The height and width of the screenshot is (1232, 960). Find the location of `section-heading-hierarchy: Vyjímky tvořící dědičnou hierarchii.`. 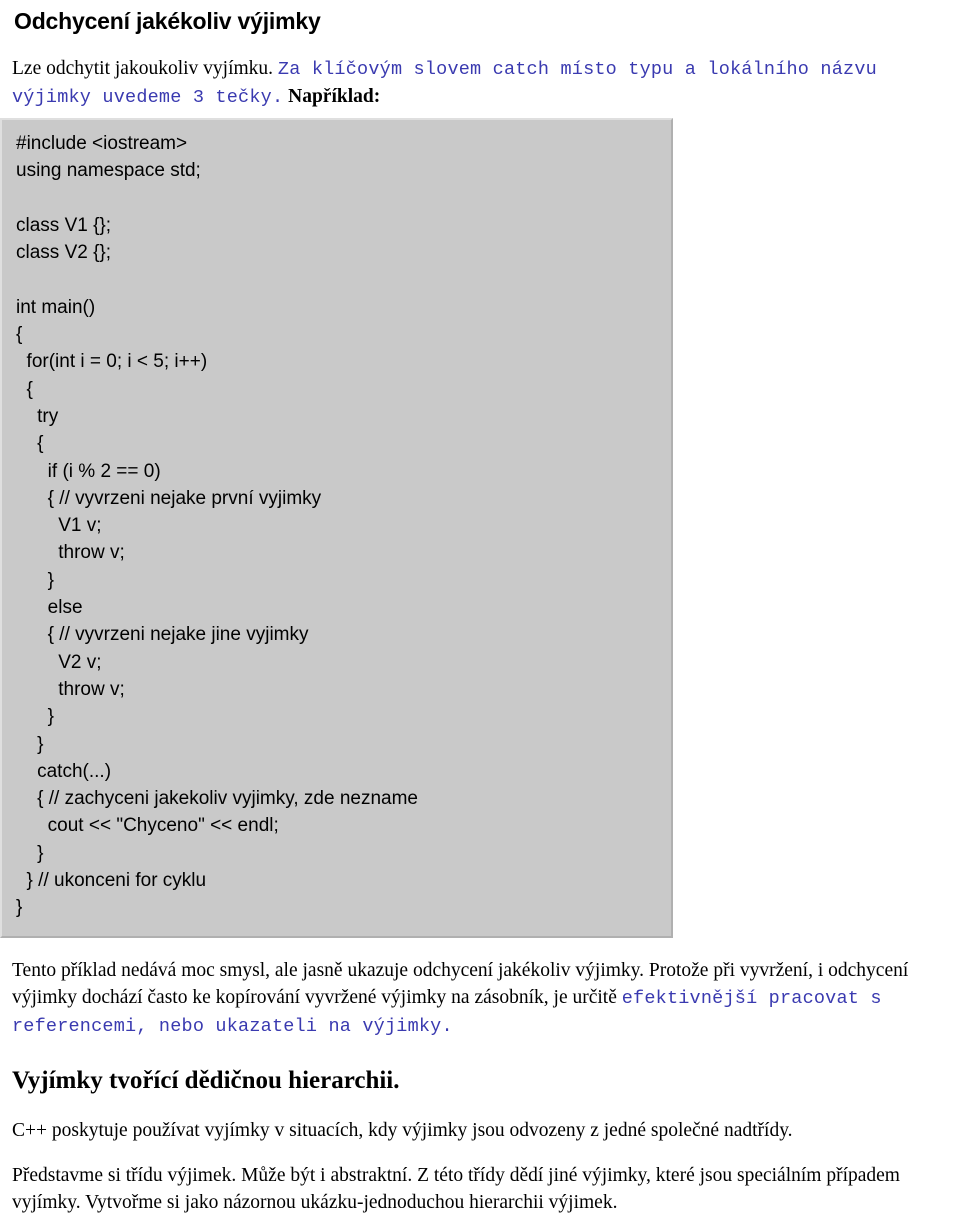

section-heading-hierarchy: Vyjímky tvořící dědičnou hierarchii. is located at coordinates (206, 1080).